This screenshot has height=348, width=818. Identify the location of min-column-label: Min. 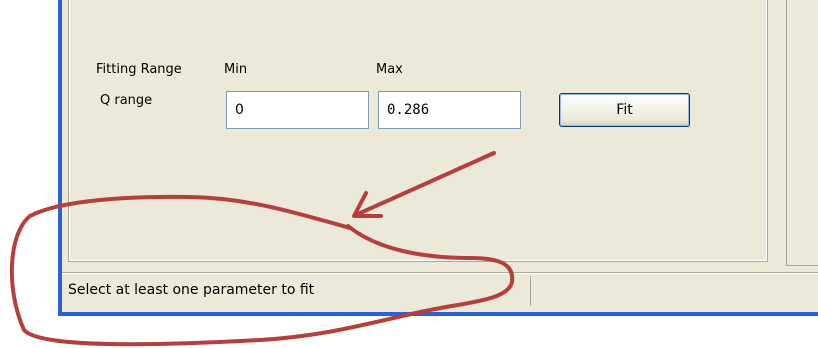
(236, 69).